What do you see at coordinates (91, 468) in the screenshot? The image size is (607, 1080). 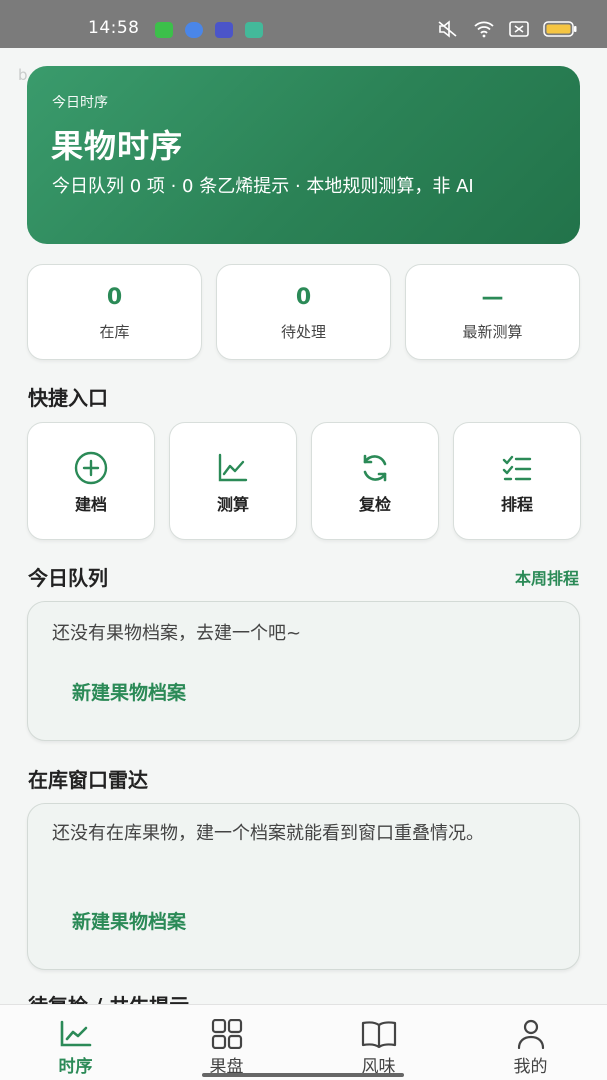 I see `add-circle-icon` at bounding box center [91, 468].